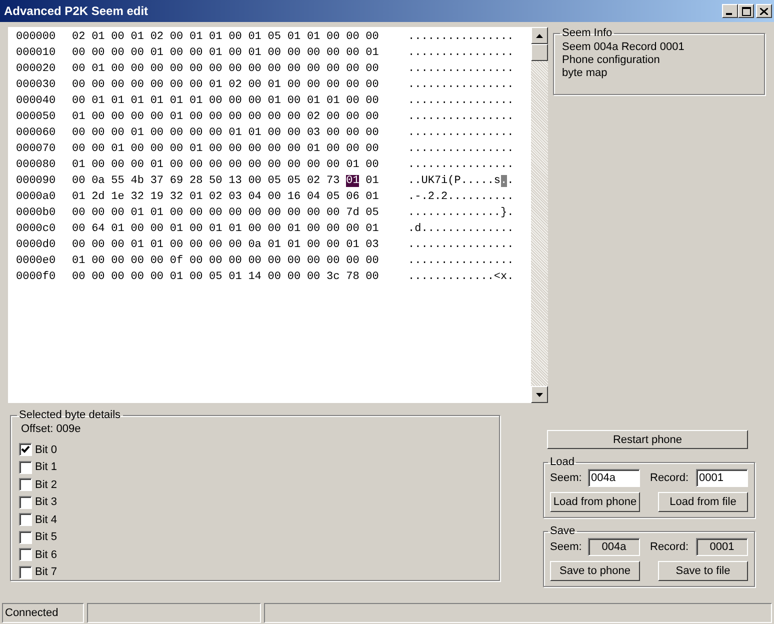  What do you see at coordinates (595, 571) in the screenshot?
I see `action-button: Save to phone` at bounding box center [595, 571].